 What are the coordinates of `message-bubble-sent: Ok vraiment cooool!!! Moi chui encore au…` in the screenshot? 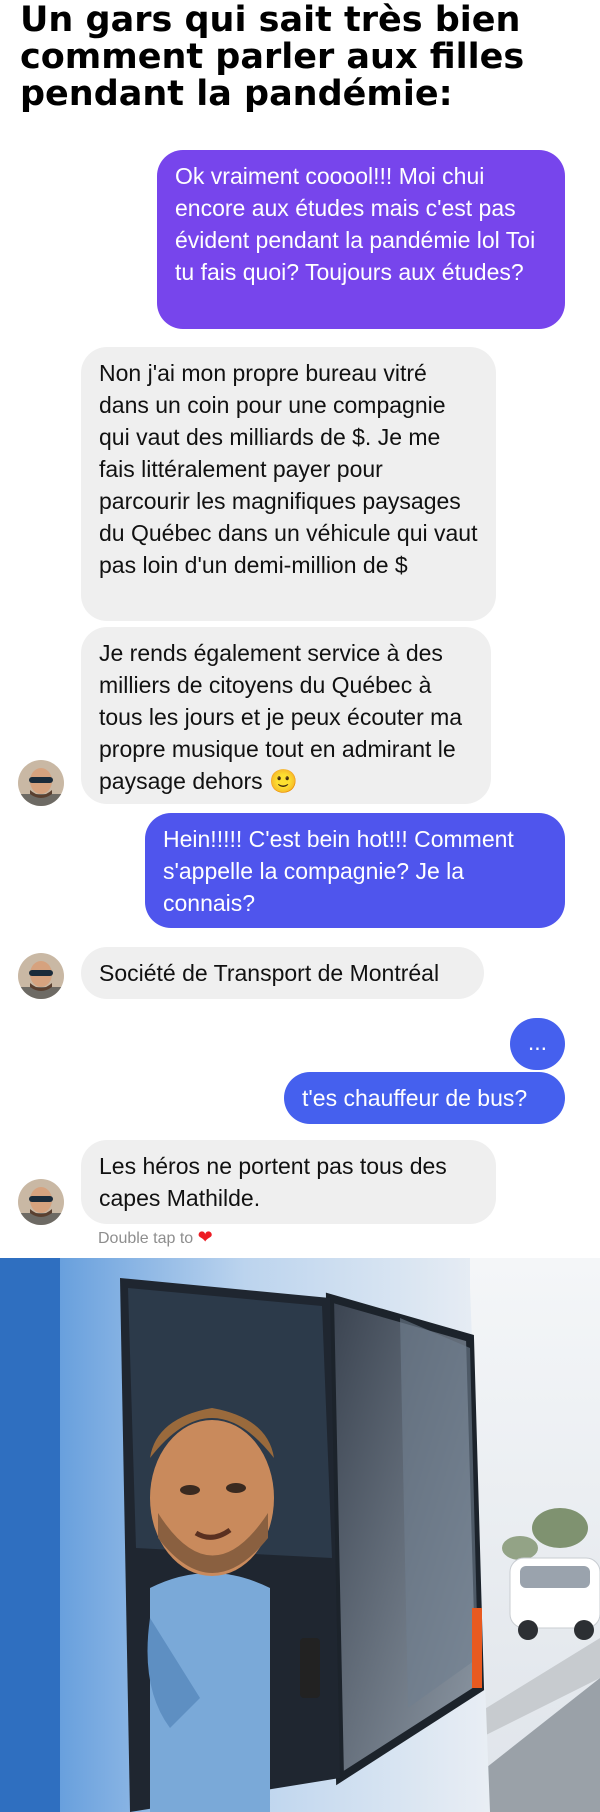 It's located at (361, 239).